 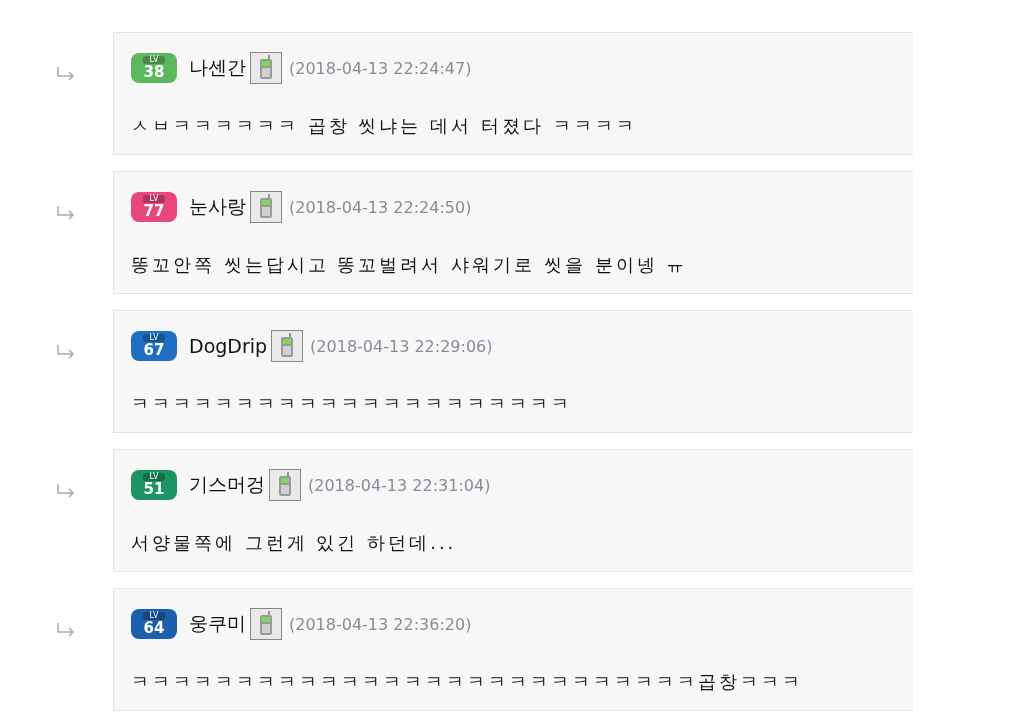 I want to click on comment-time: (2018-04-13 22:24:47), so click(x=380, y=68).